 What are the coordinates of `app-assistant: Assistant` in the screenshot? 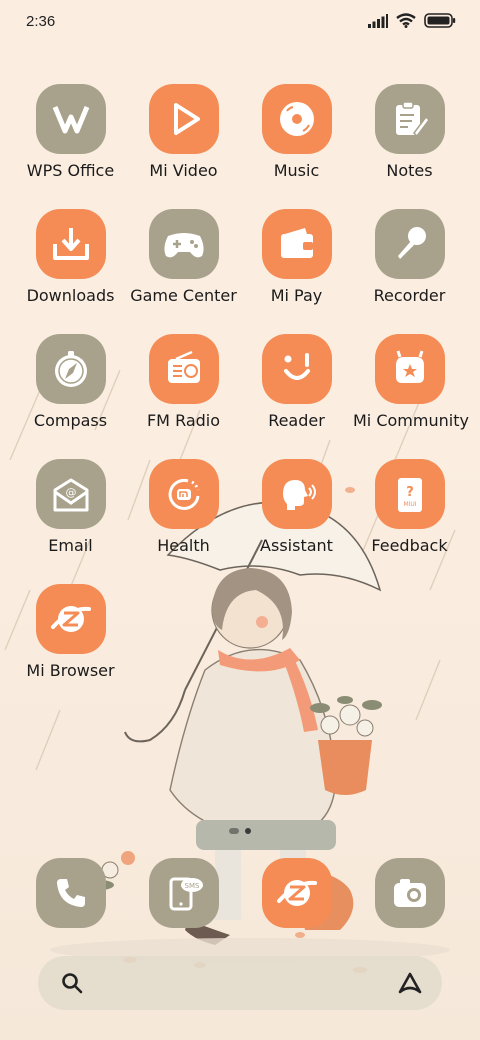 It's located at (296, 507).